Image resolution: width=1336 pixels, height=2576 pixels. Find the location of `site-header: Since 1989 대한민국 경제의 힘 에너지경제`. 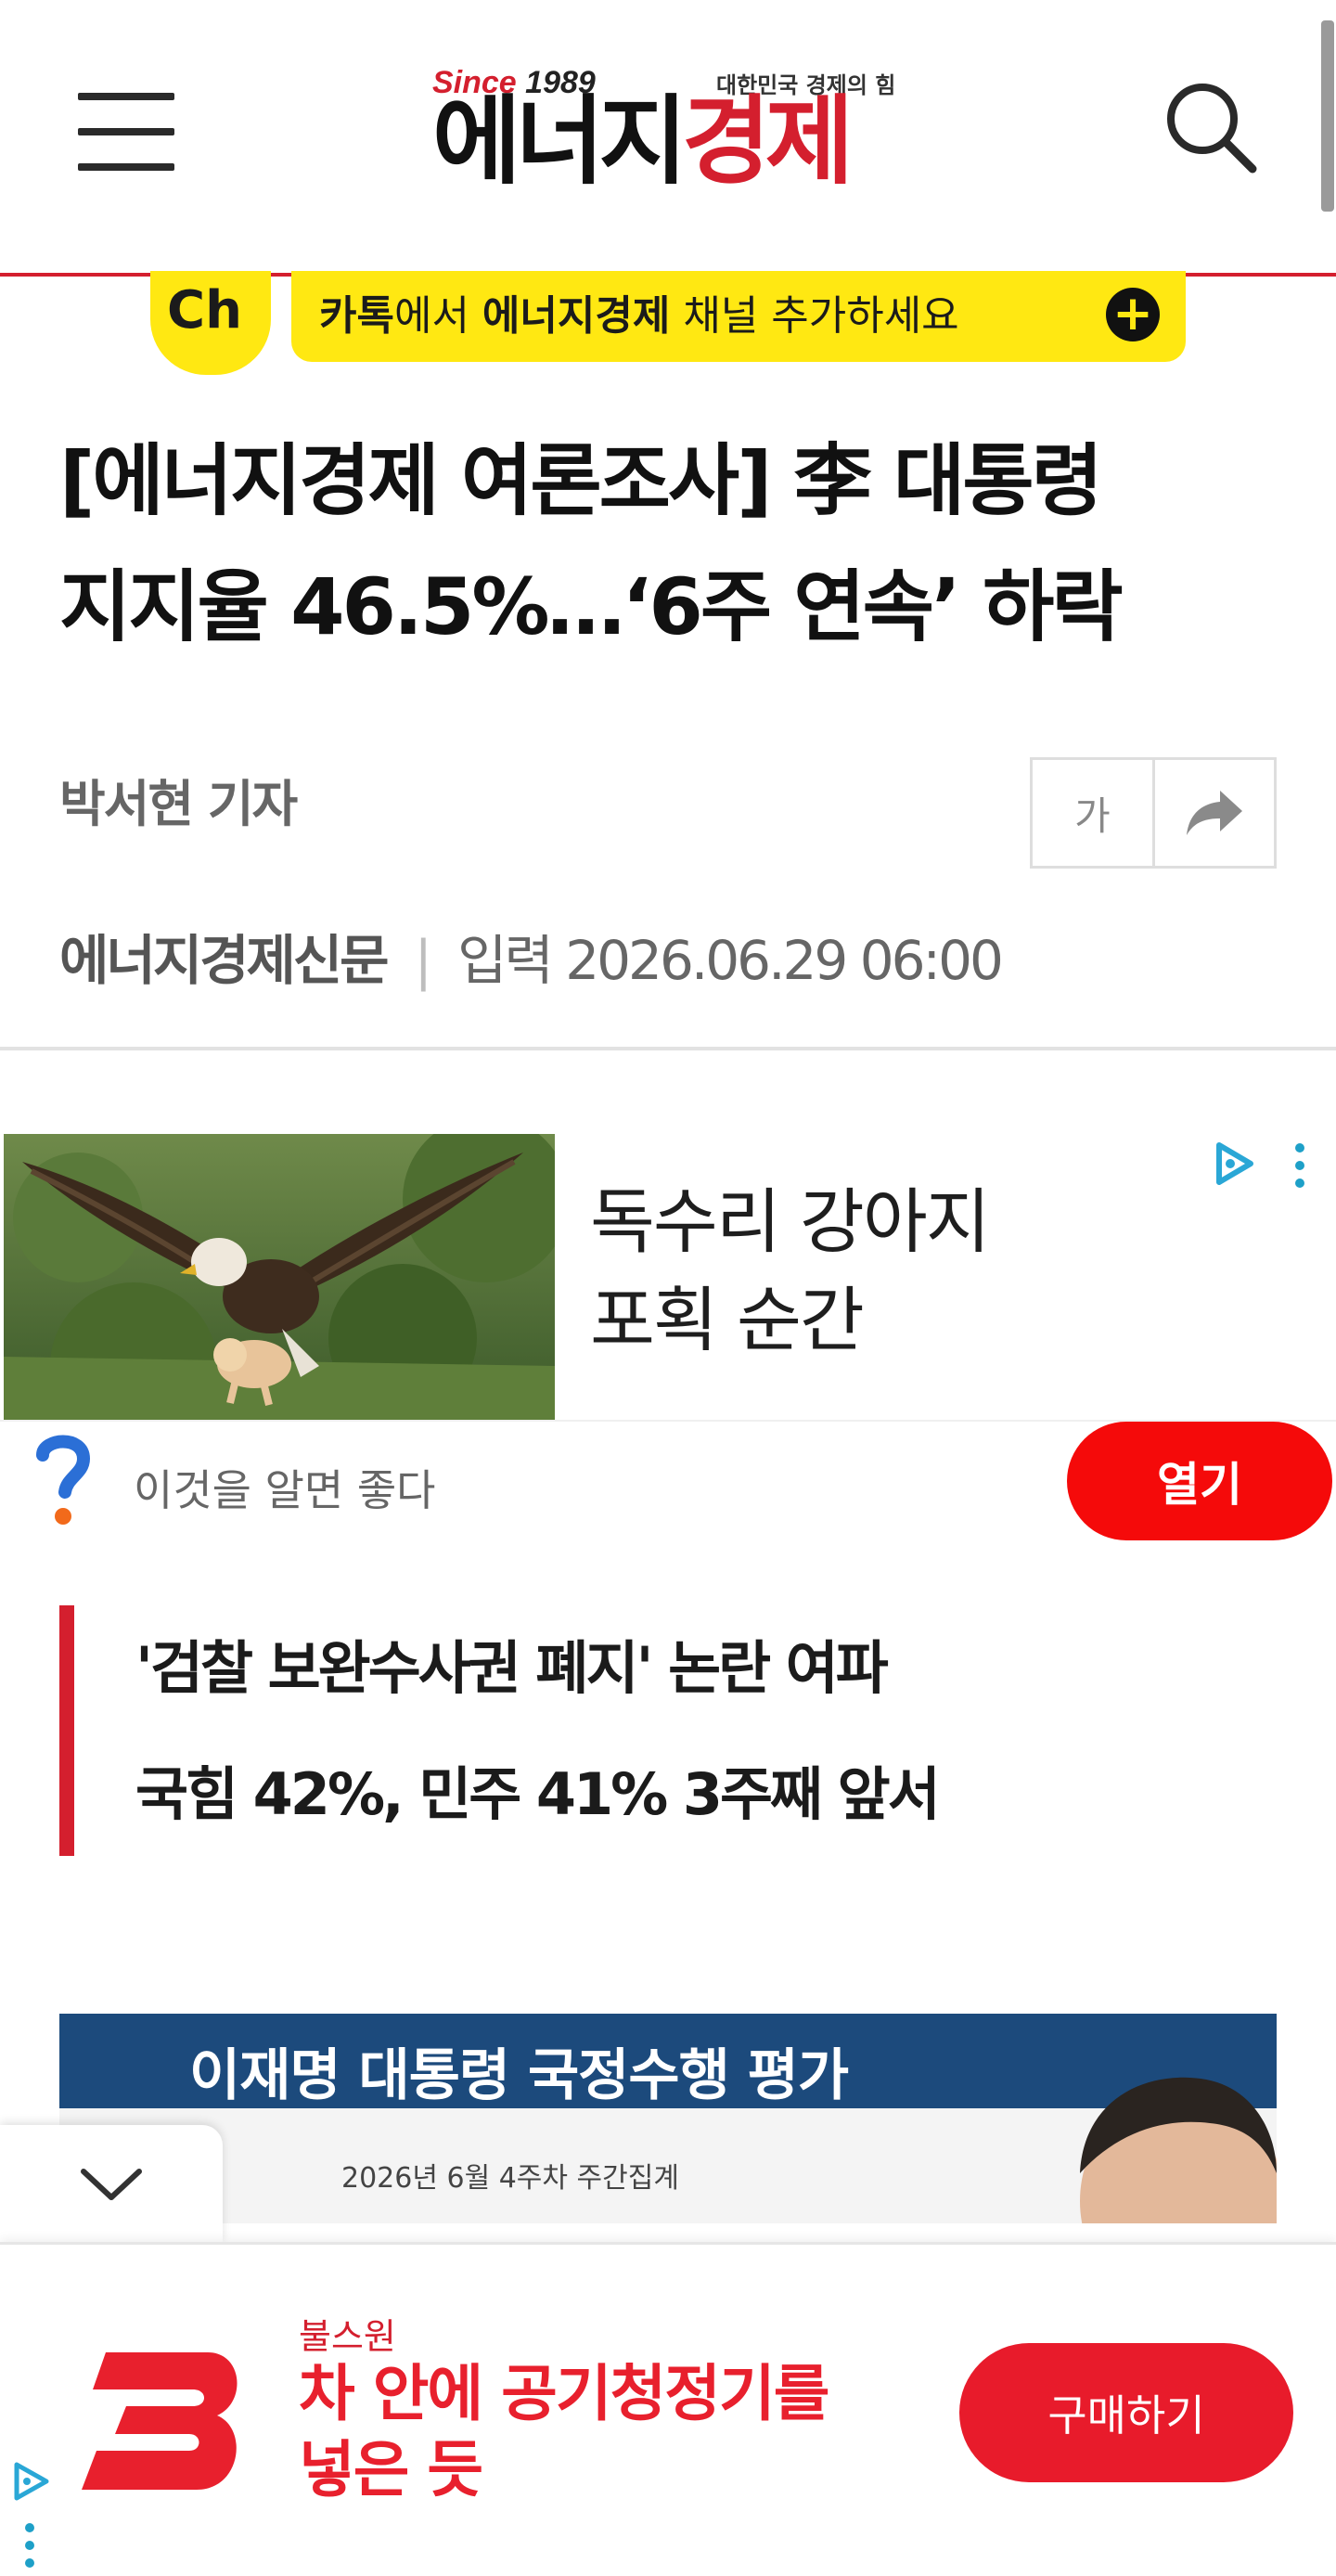

site-header: Since 1989 대한민국 경제의 힘 에너지경제 is located at coordinates (668, 138).